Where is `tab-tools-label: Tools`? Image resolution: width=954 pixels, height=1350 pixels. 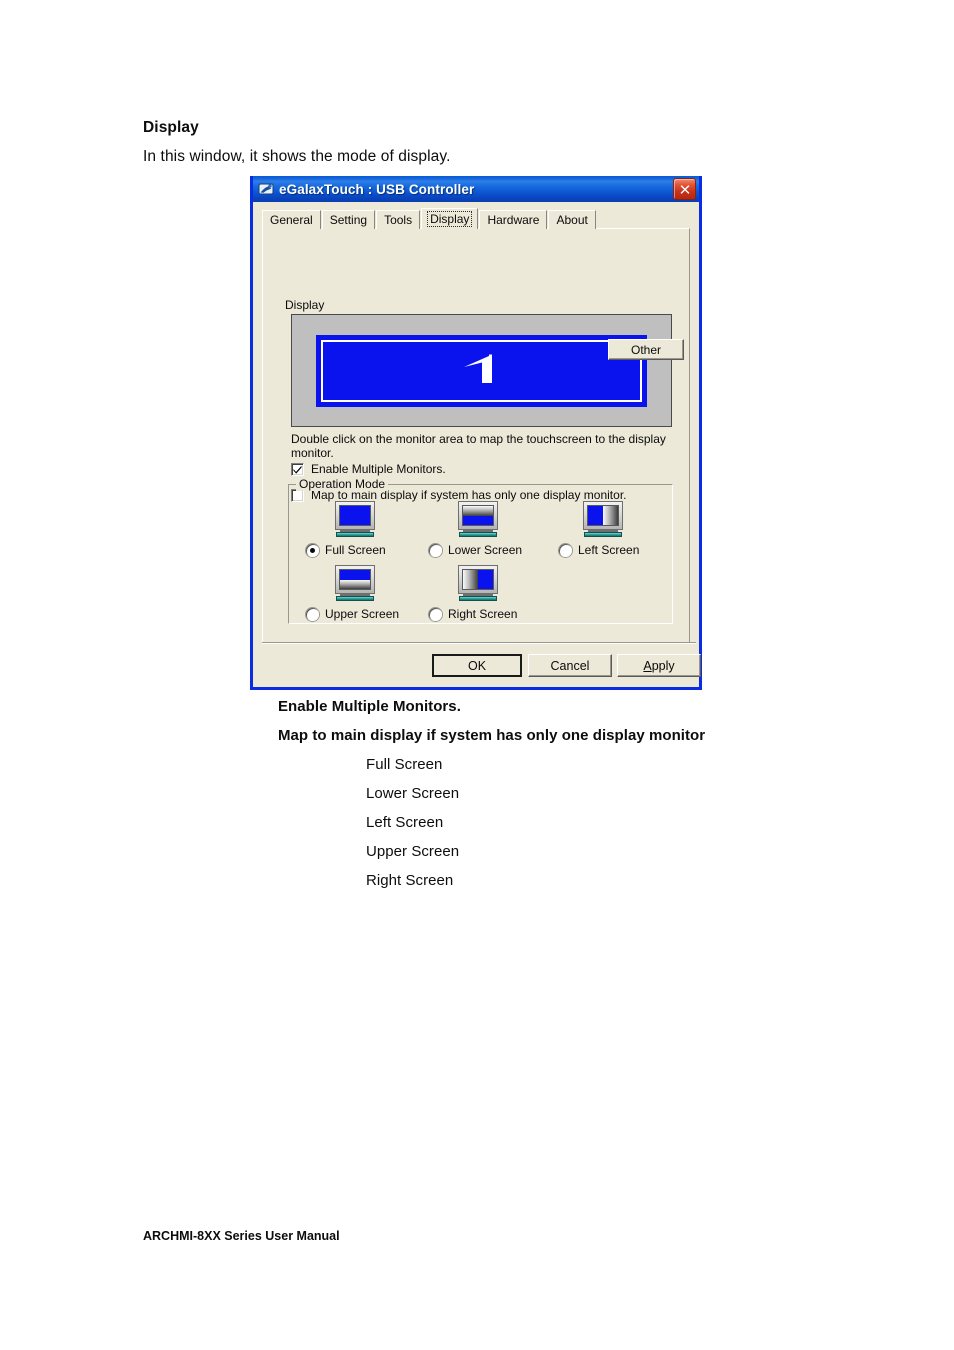
tab-tools-label: Tools is located at coordinates (398, 220).